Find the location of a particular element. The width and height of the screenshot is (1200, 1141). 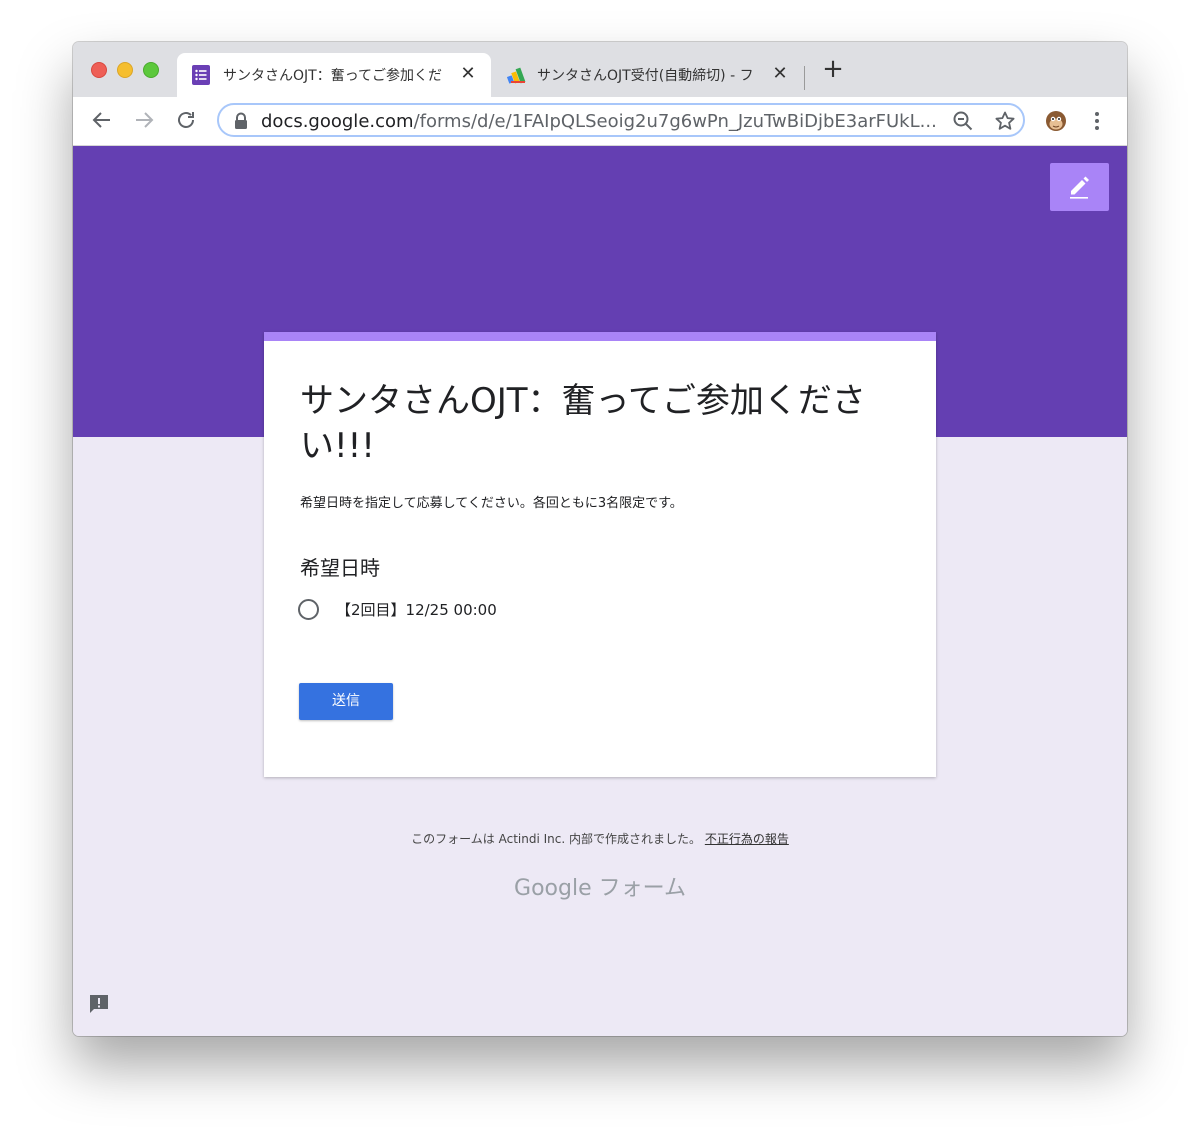

google-forms-icon is located at coordinates (201, 75).